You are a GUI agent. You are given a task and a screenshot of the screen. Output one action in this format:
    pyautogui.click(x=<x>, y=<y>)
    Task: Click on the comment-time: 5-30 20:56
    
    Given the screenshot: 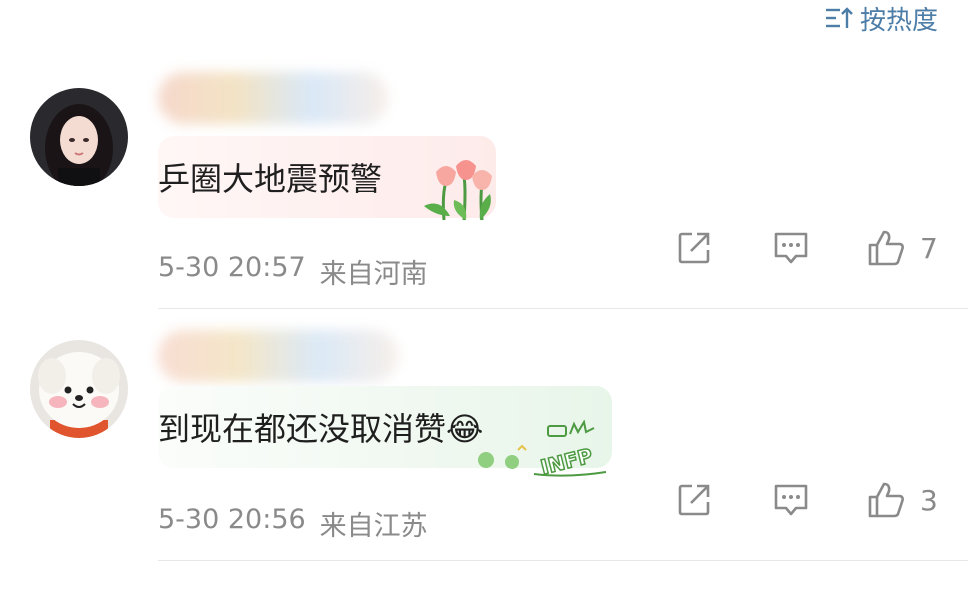 What is the action you would take?
    pyautogui.click(x=232, y=519)
    